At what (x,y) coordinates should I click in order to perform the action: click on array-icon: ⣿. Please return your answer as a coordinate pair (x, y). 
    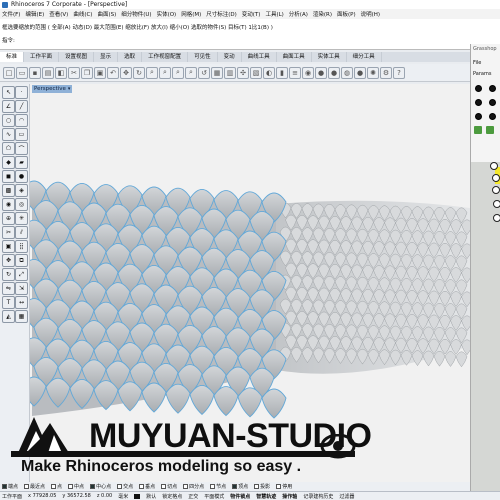
    Looking at the image, I should click on (21, 246).